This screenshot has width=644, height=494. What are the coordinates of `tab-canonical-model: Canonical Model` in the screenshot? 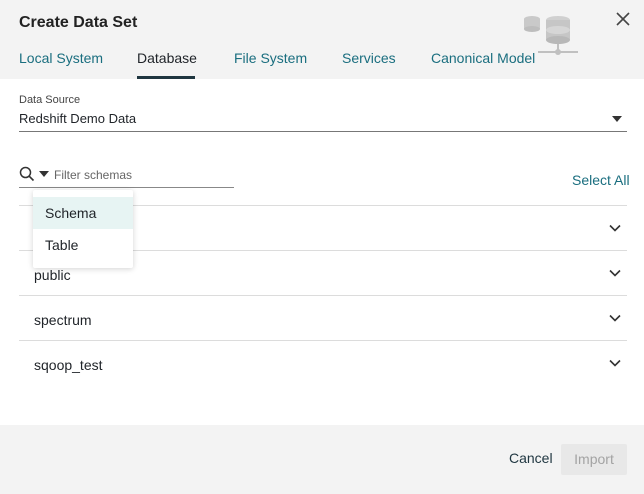 It's located at (483, 58).